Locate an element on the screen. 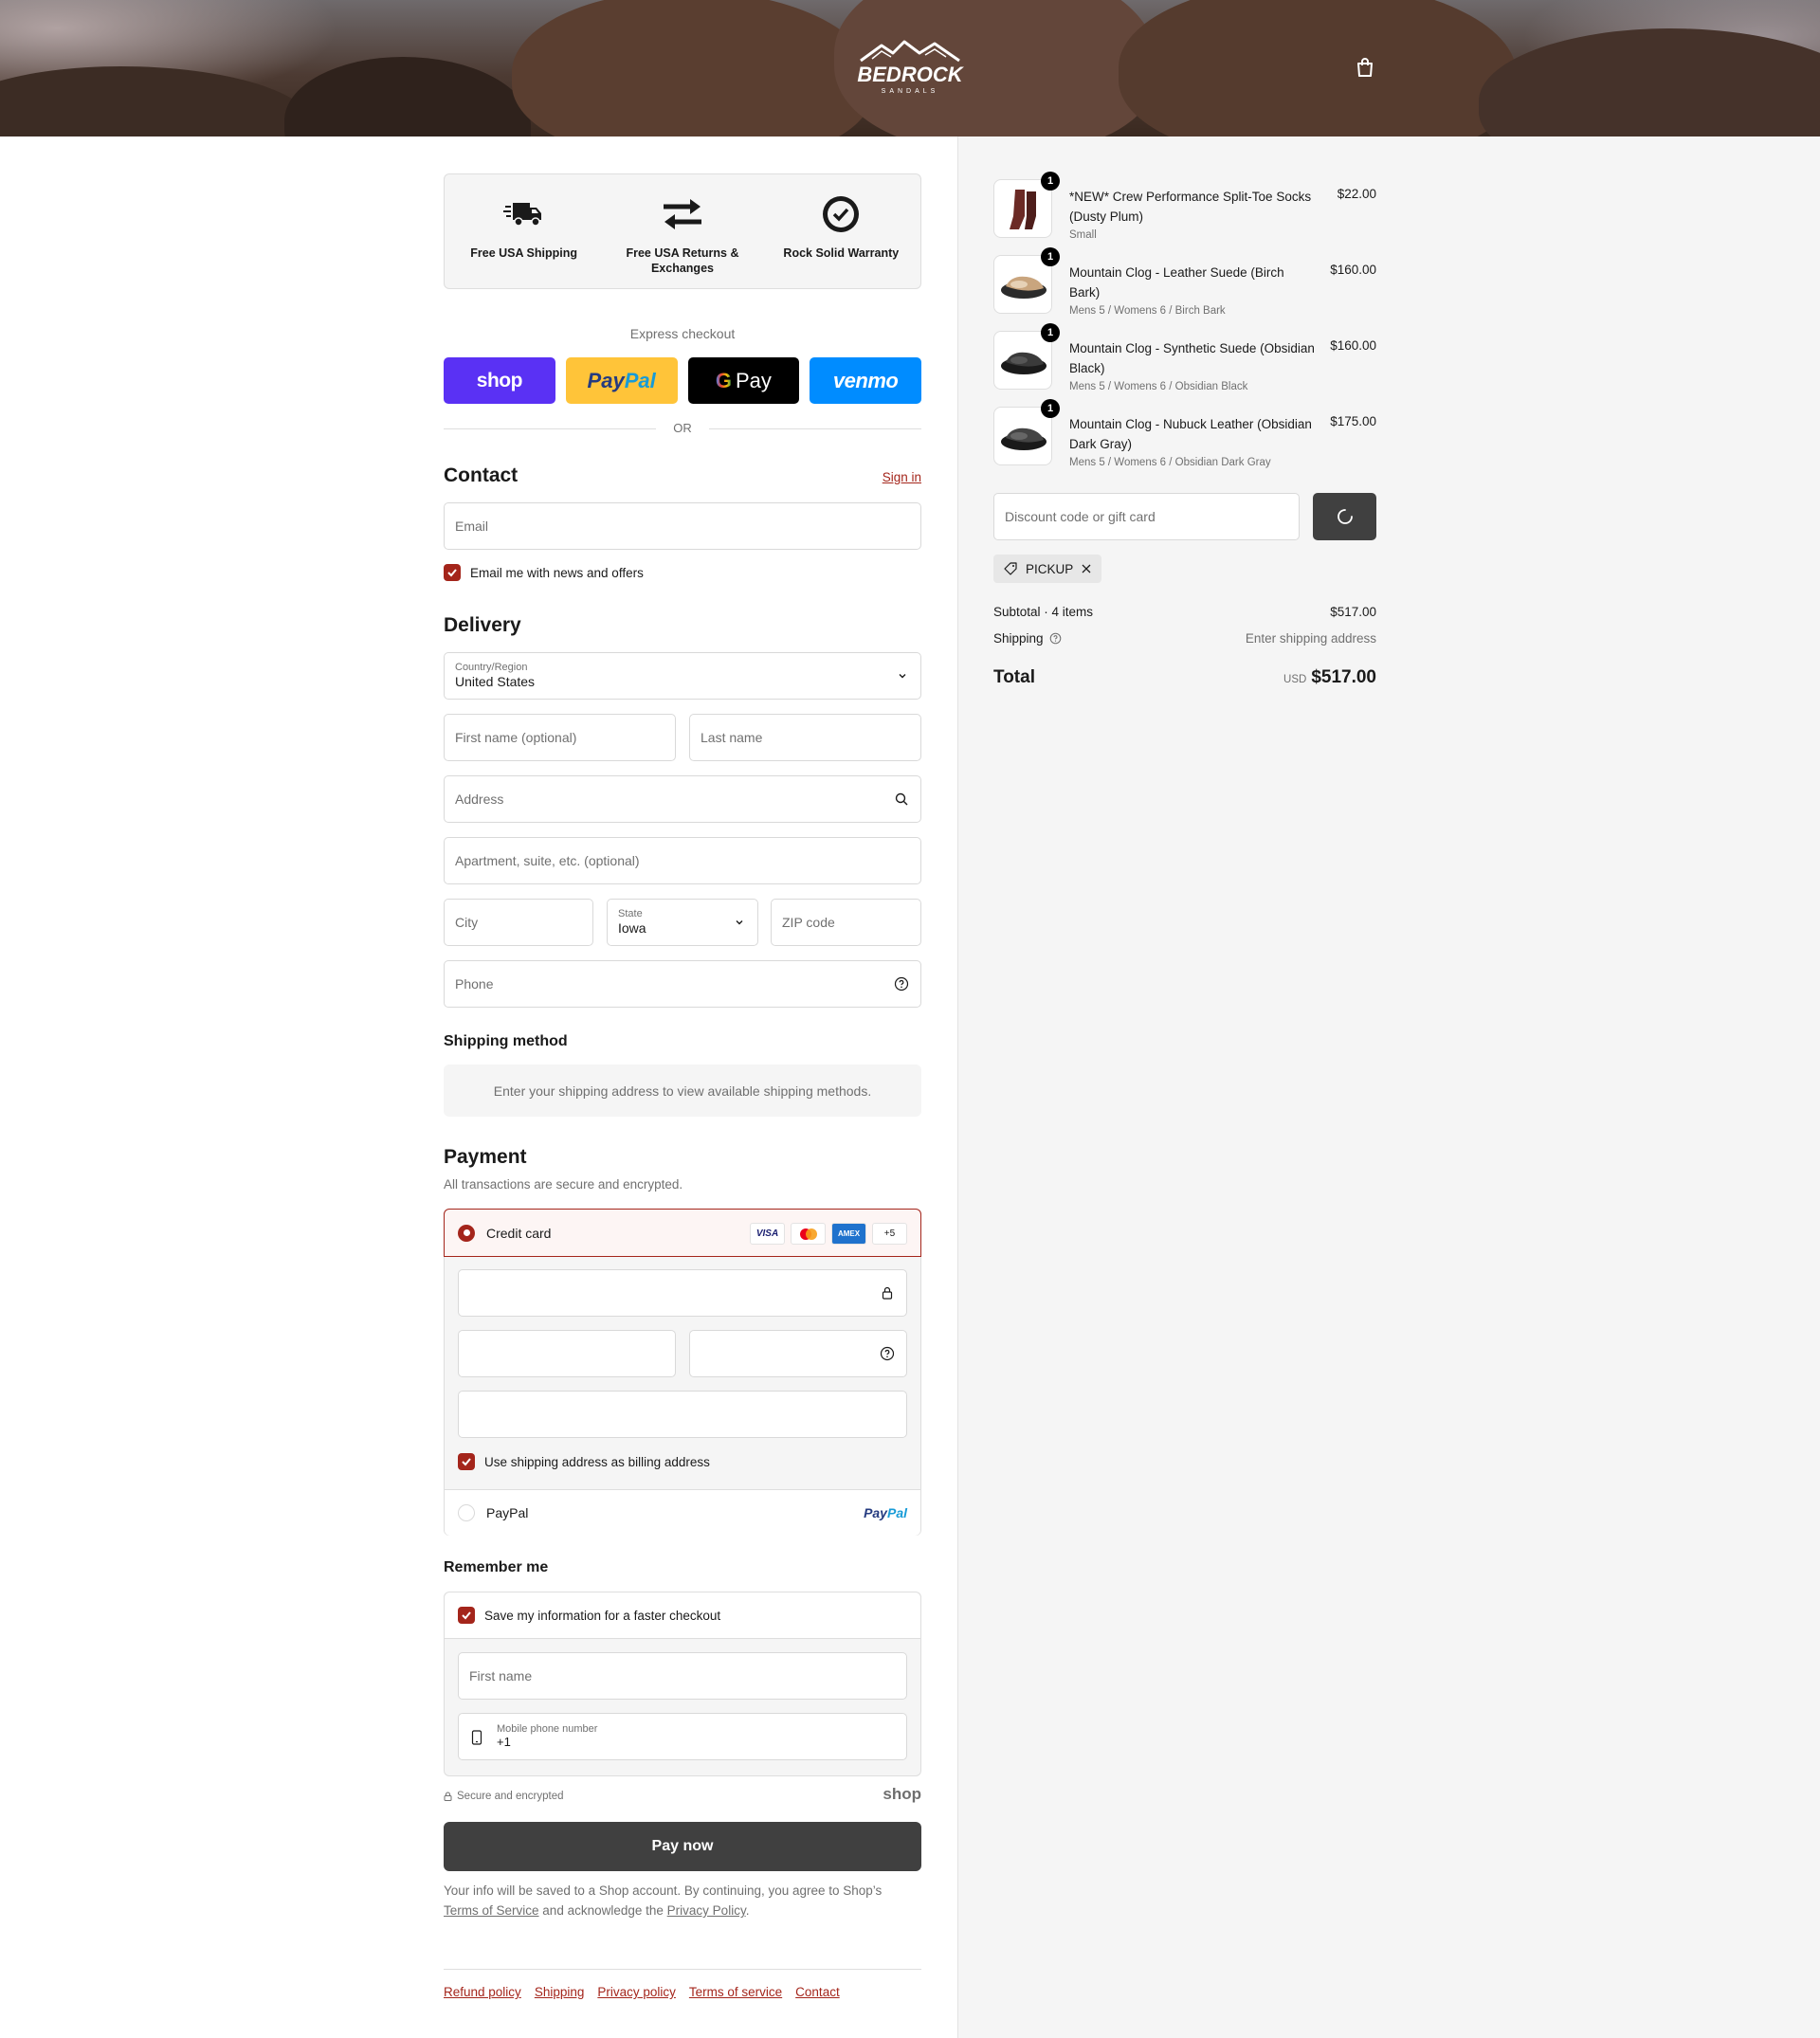 The height and width of the screenshot is (2038, 1820). credit-card-option: Credit card VISA AMEX +5 is located at coordinates (682, 1233).